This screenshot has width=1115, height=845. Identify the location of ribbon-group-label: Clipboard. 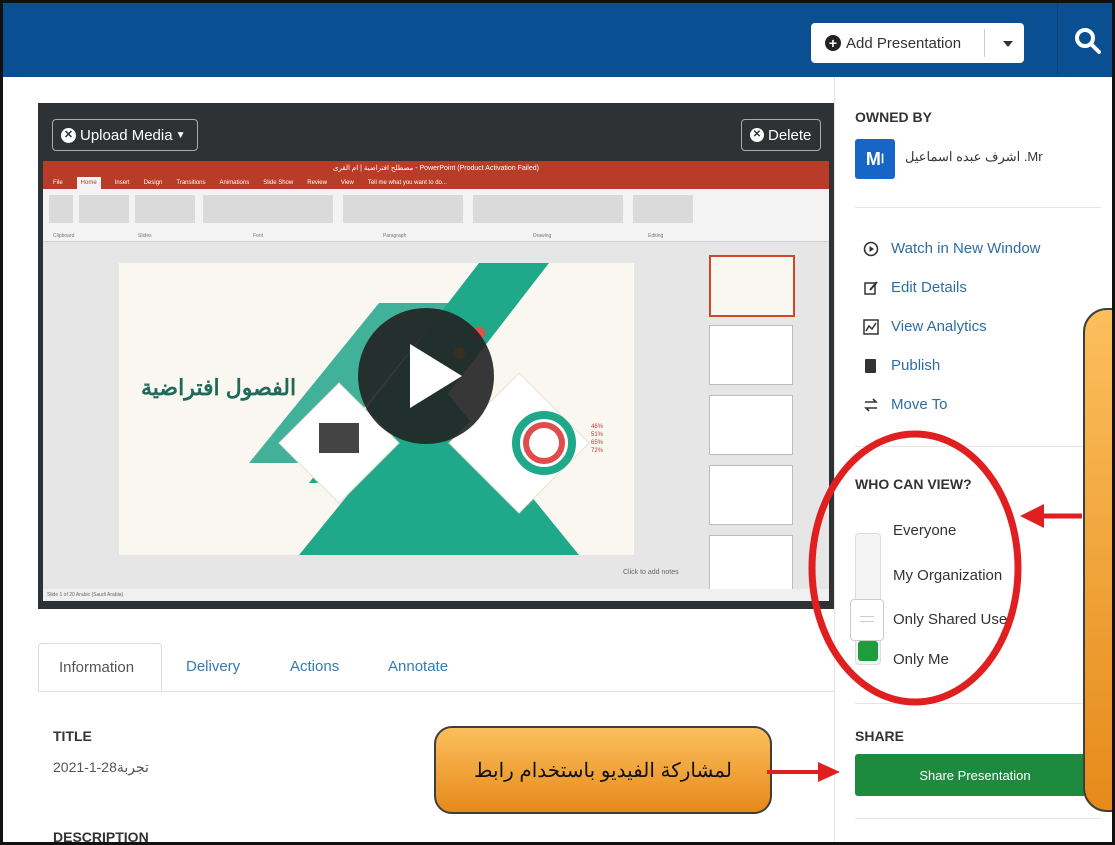
(64, 236).